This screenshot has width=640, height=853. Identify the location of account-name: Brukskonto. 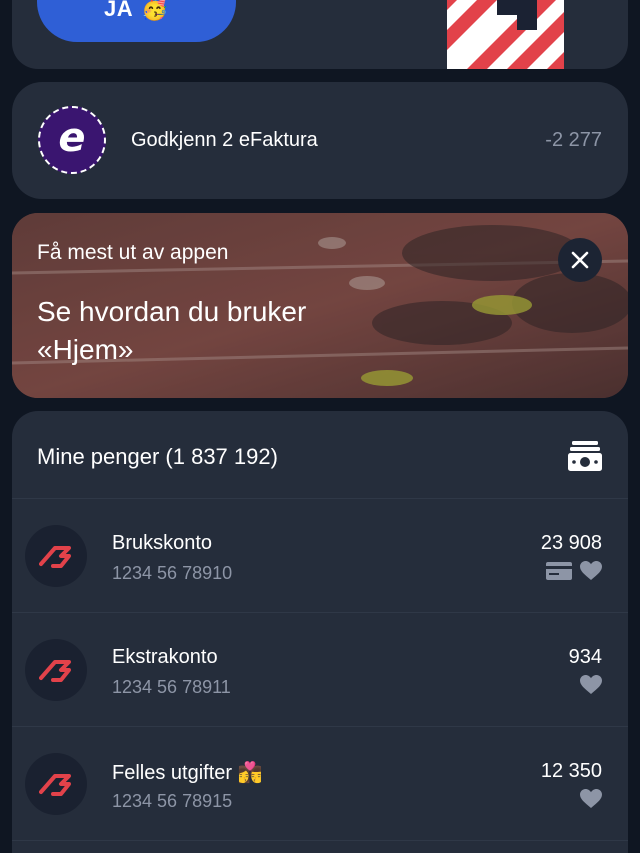
(162, 543).